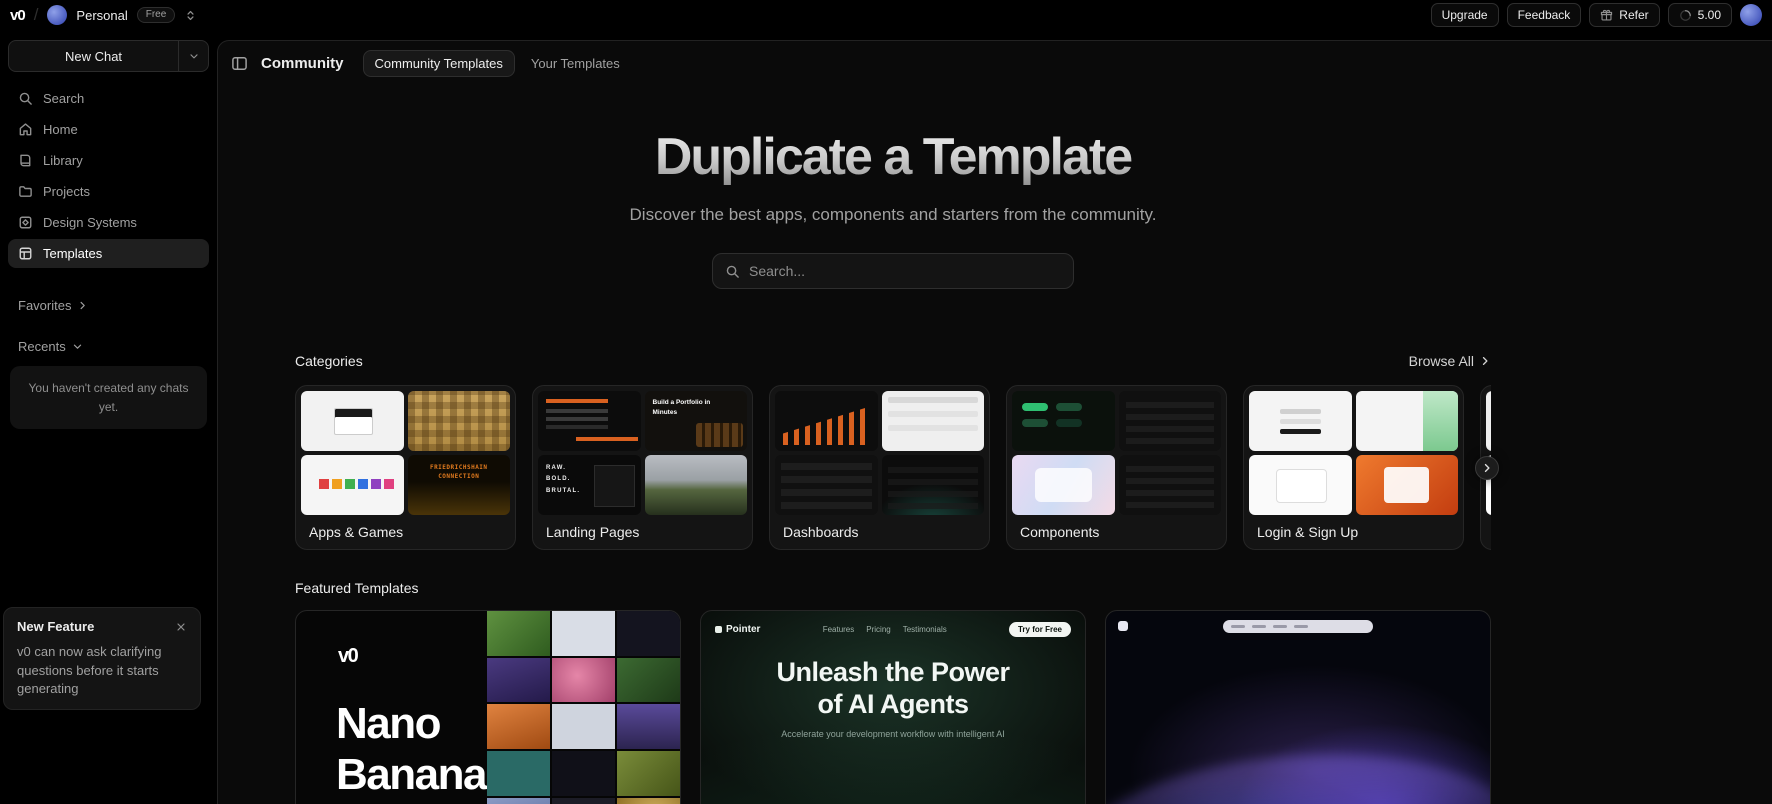  Describe the element at coordinates (438, 63) in the screenshot. I see `tab-community-templates: Community Templates` at that location.